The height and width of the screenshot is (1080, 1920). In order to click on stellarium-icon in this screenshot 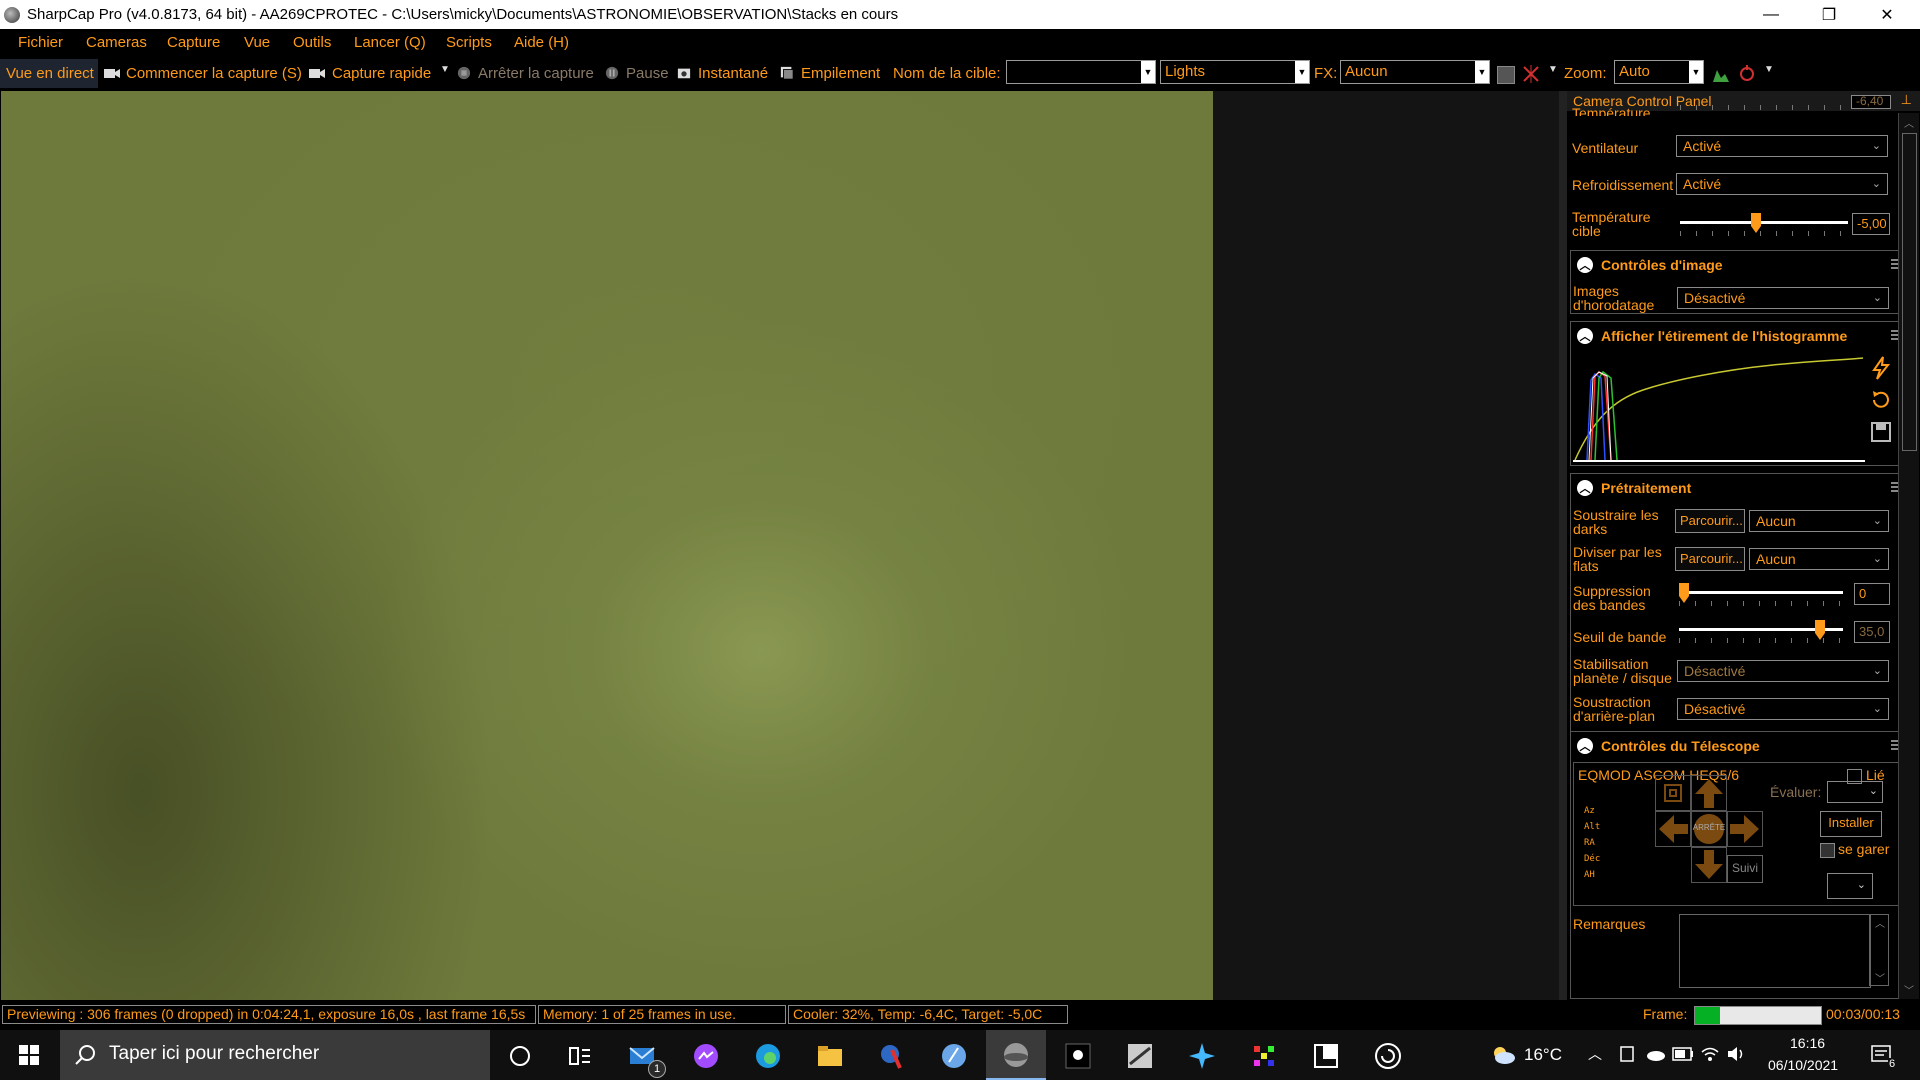, I will do `click(954, 1056)`.